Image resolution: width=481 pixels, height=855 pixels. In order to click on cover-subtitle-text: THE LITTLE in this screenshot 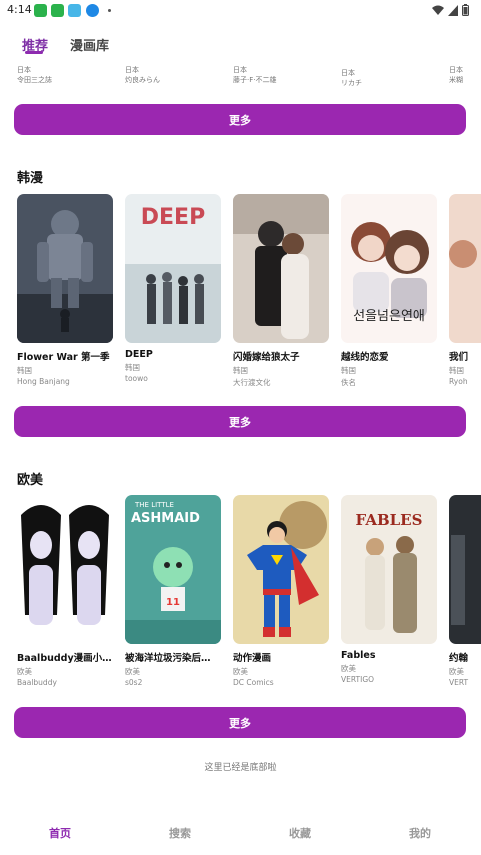, I will do `click(154, 505)`.